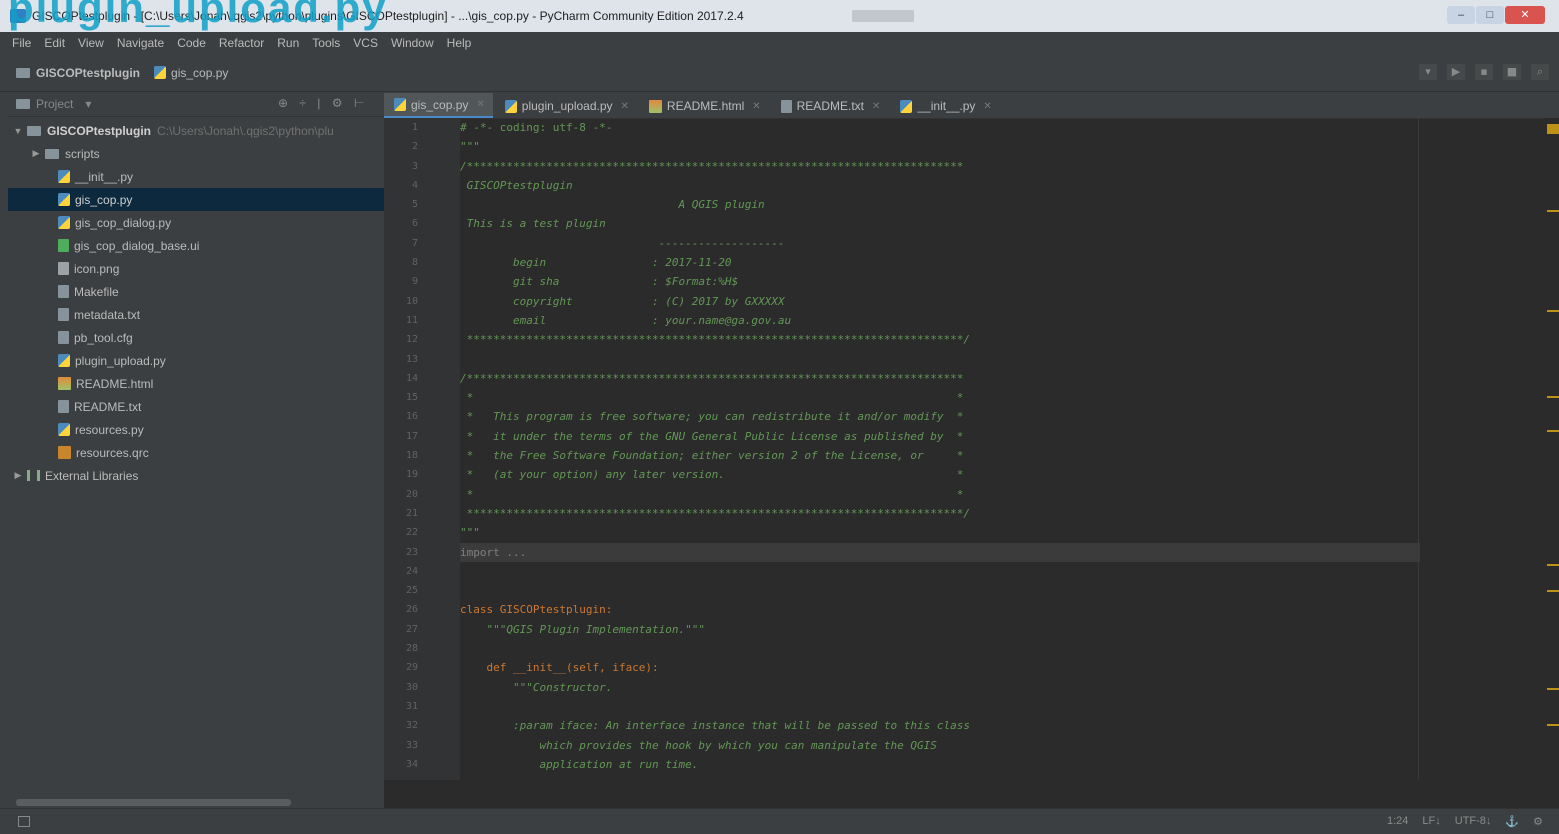  What do you see at coordinates (196, 360) in the screenshot?
I see `tree-item: plugin_upload.py` at bounding box center [196, 360].